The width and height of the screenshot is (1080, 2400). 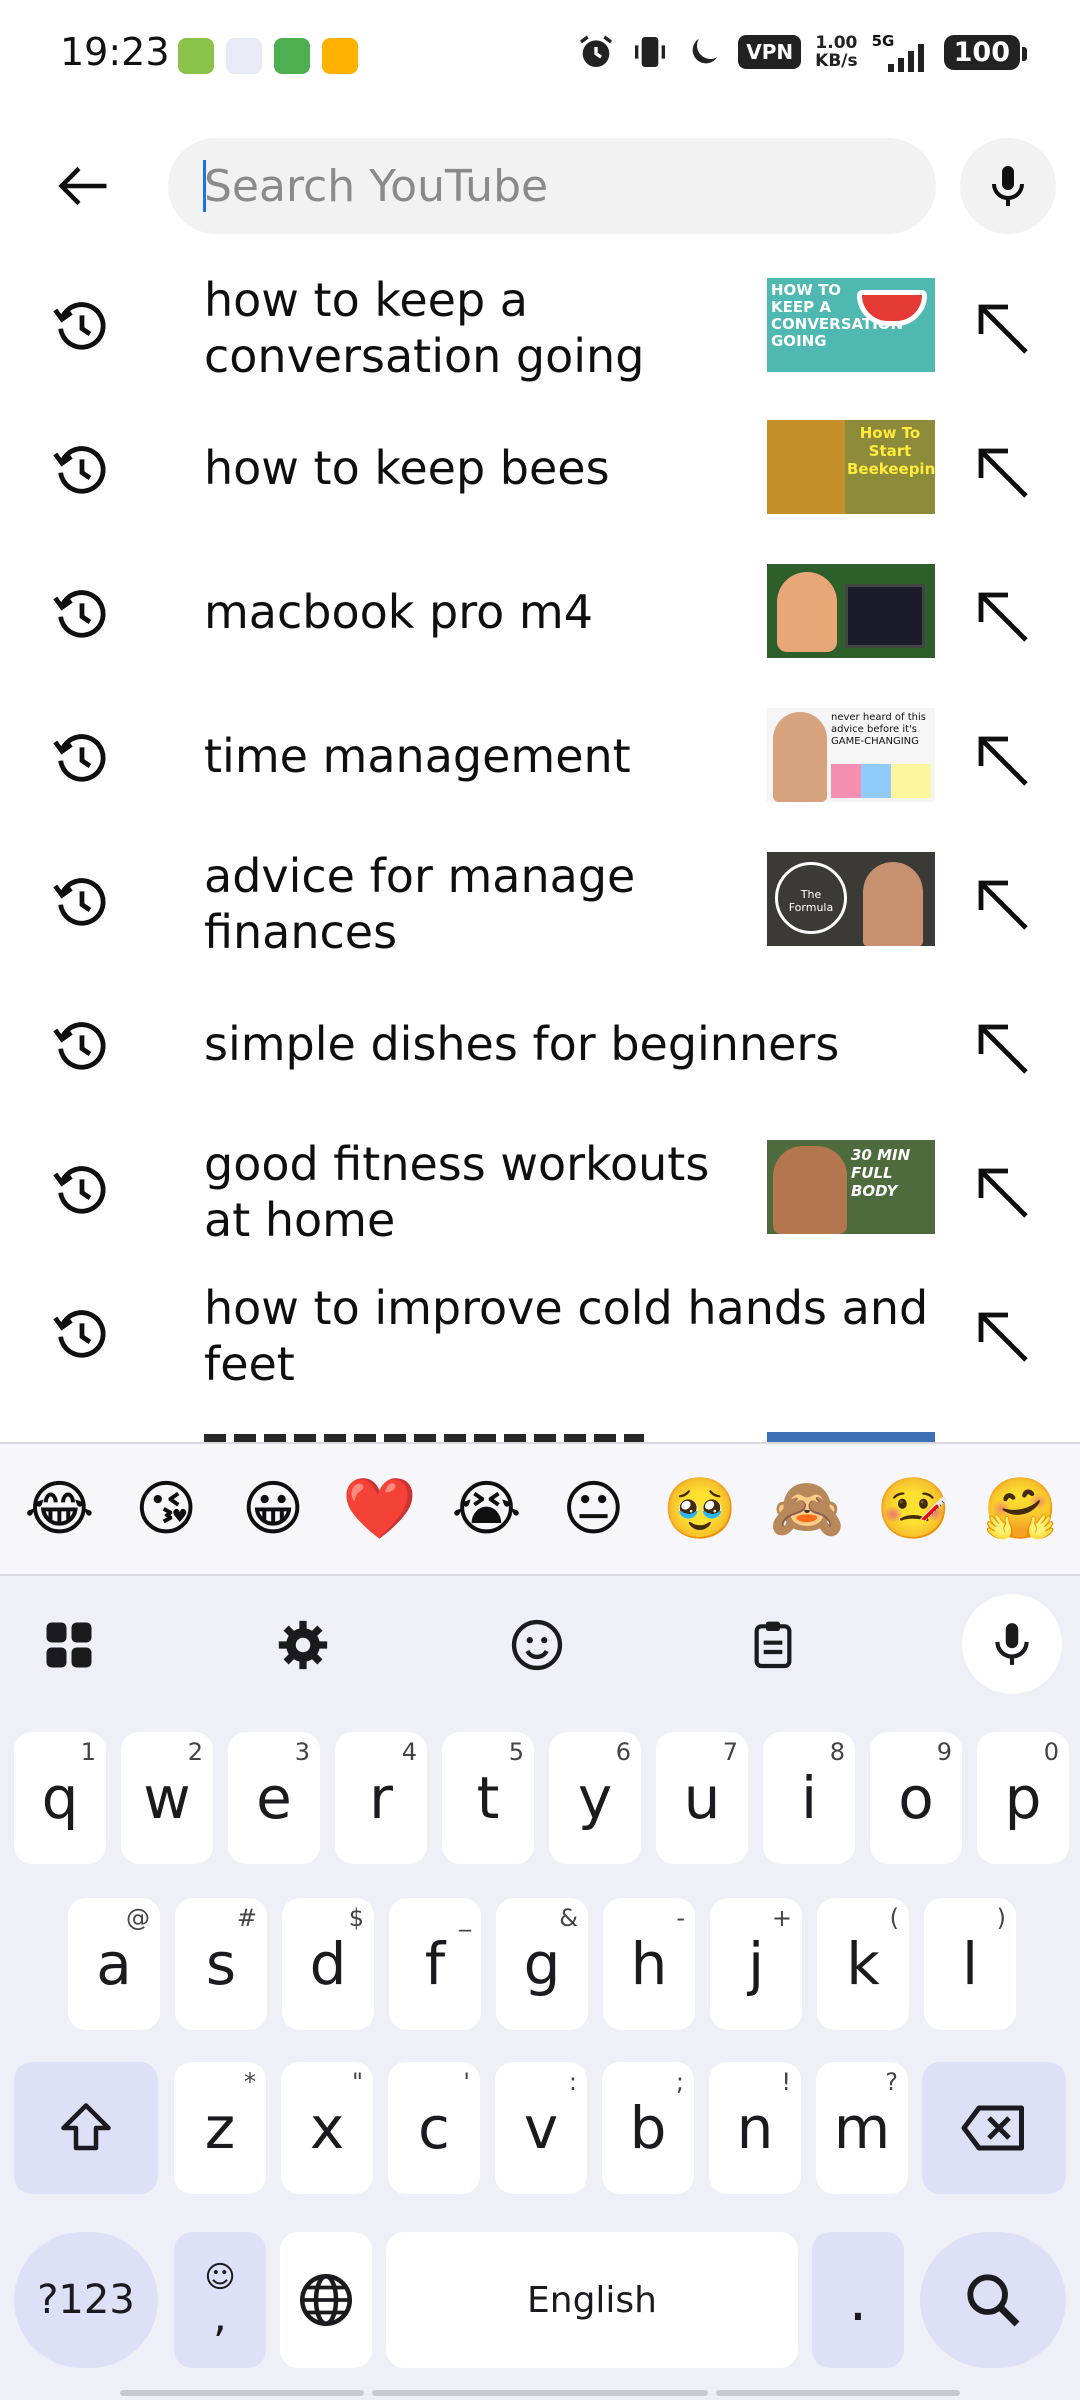 I want to click on suggestion-thumbnail: HOW TO KEEP A CONVERSATION GOING, so click(x=851, y=325).